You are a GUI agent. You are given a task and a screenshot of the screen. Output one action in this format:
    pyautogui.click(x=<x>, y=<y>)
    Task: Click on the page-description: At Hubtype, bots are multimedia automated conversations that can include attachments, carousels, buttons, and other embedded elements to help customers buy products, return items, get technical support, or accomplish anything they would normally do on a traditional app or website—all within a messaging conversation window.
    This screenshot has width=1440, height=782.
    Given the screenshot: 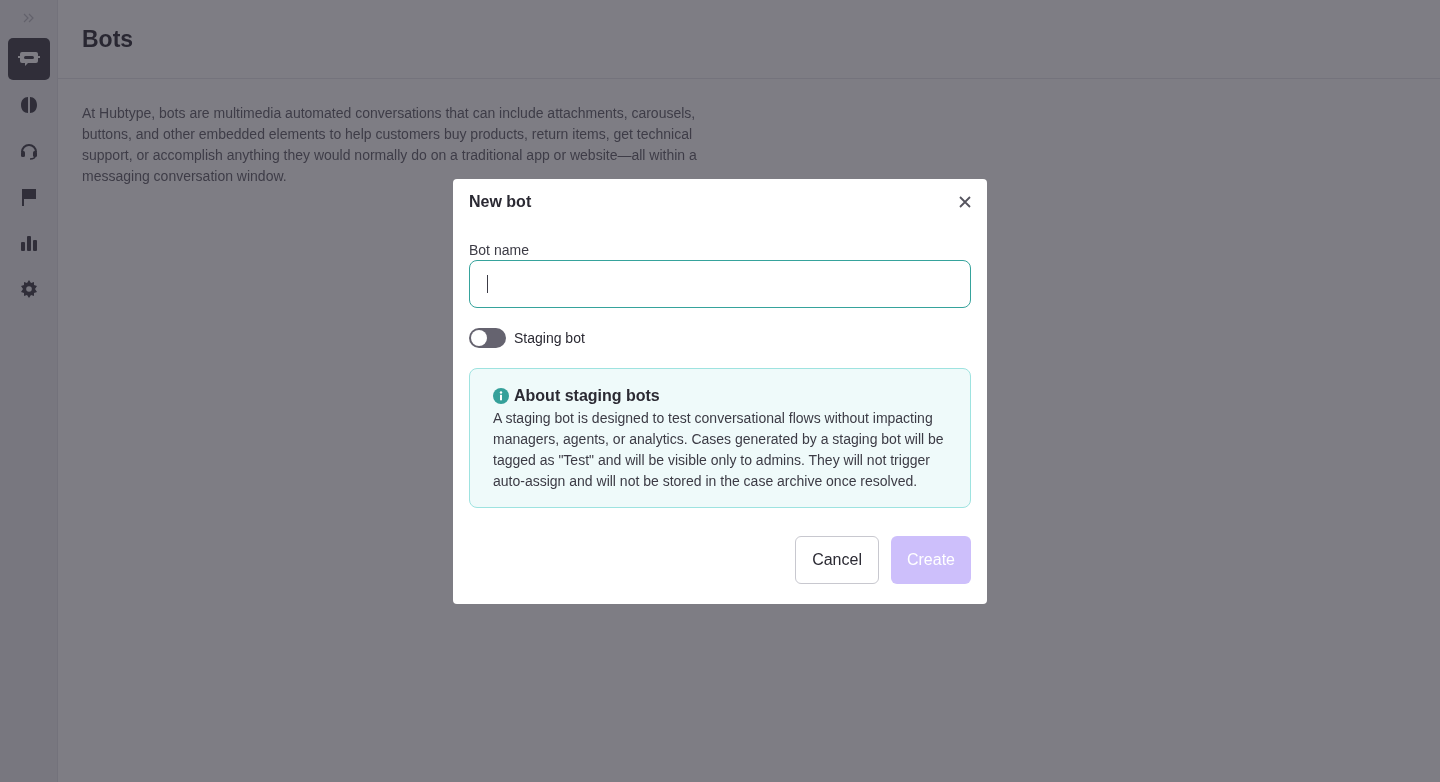 What is the action you would take?
    pyautogui.click(x=390, y=145)
    